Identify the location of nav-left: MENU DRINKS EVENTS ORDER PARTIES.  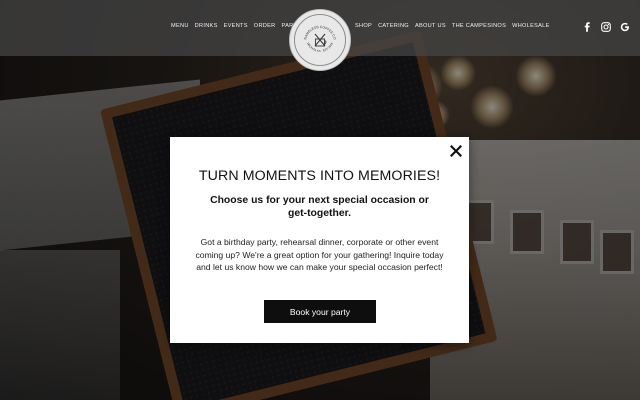
(239, 26).